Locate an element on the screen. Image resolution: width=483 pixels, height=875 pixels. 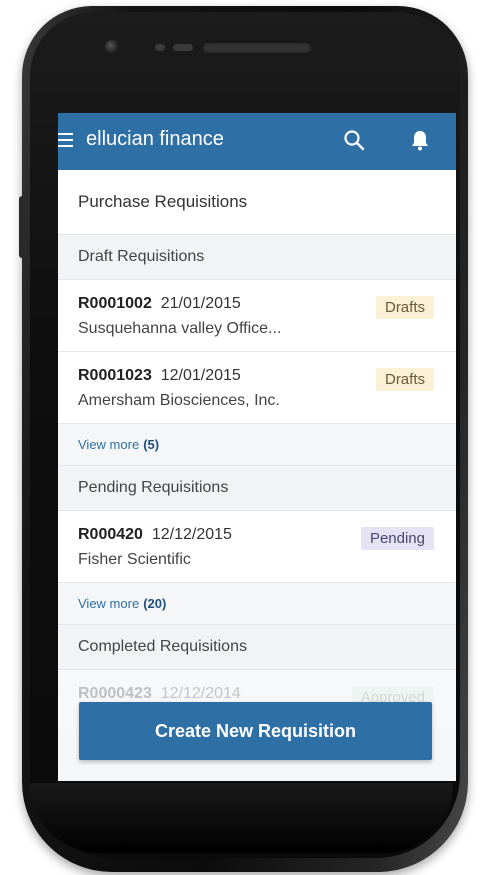
app-title: ellucian finance is located at coordinates (155, 139).